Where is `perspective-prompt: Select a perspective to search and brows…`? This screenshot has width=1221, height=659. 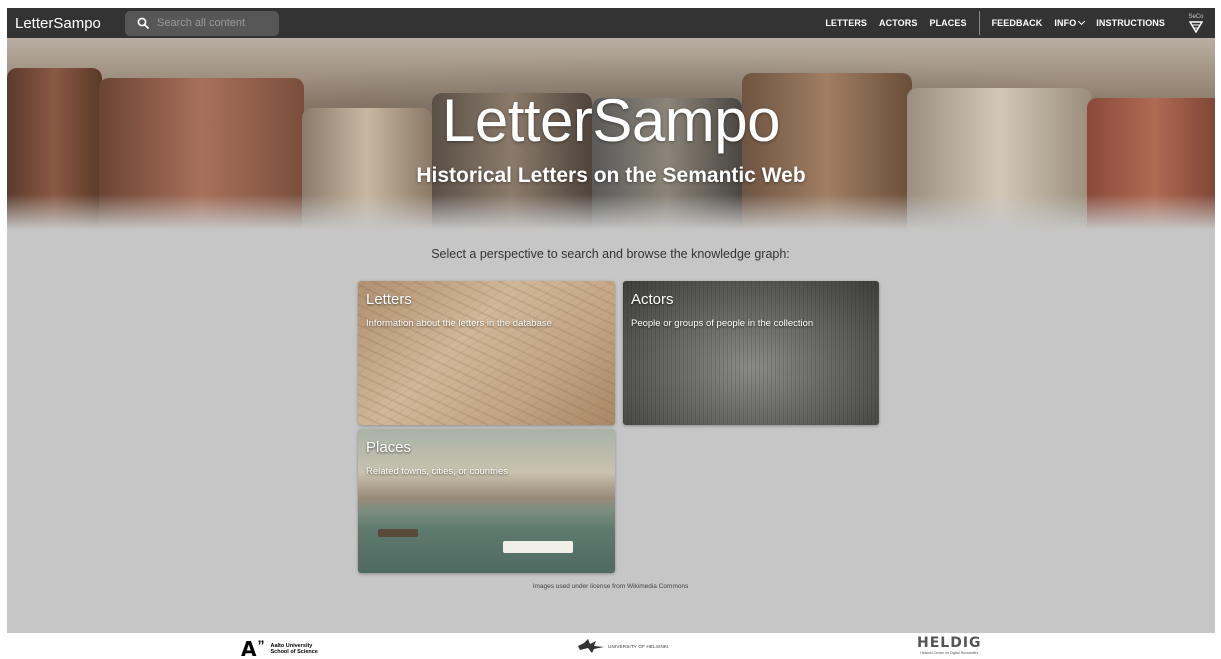 perspective-prompt: Select a perspective to search and brows… is located at coordinates (610, 254).